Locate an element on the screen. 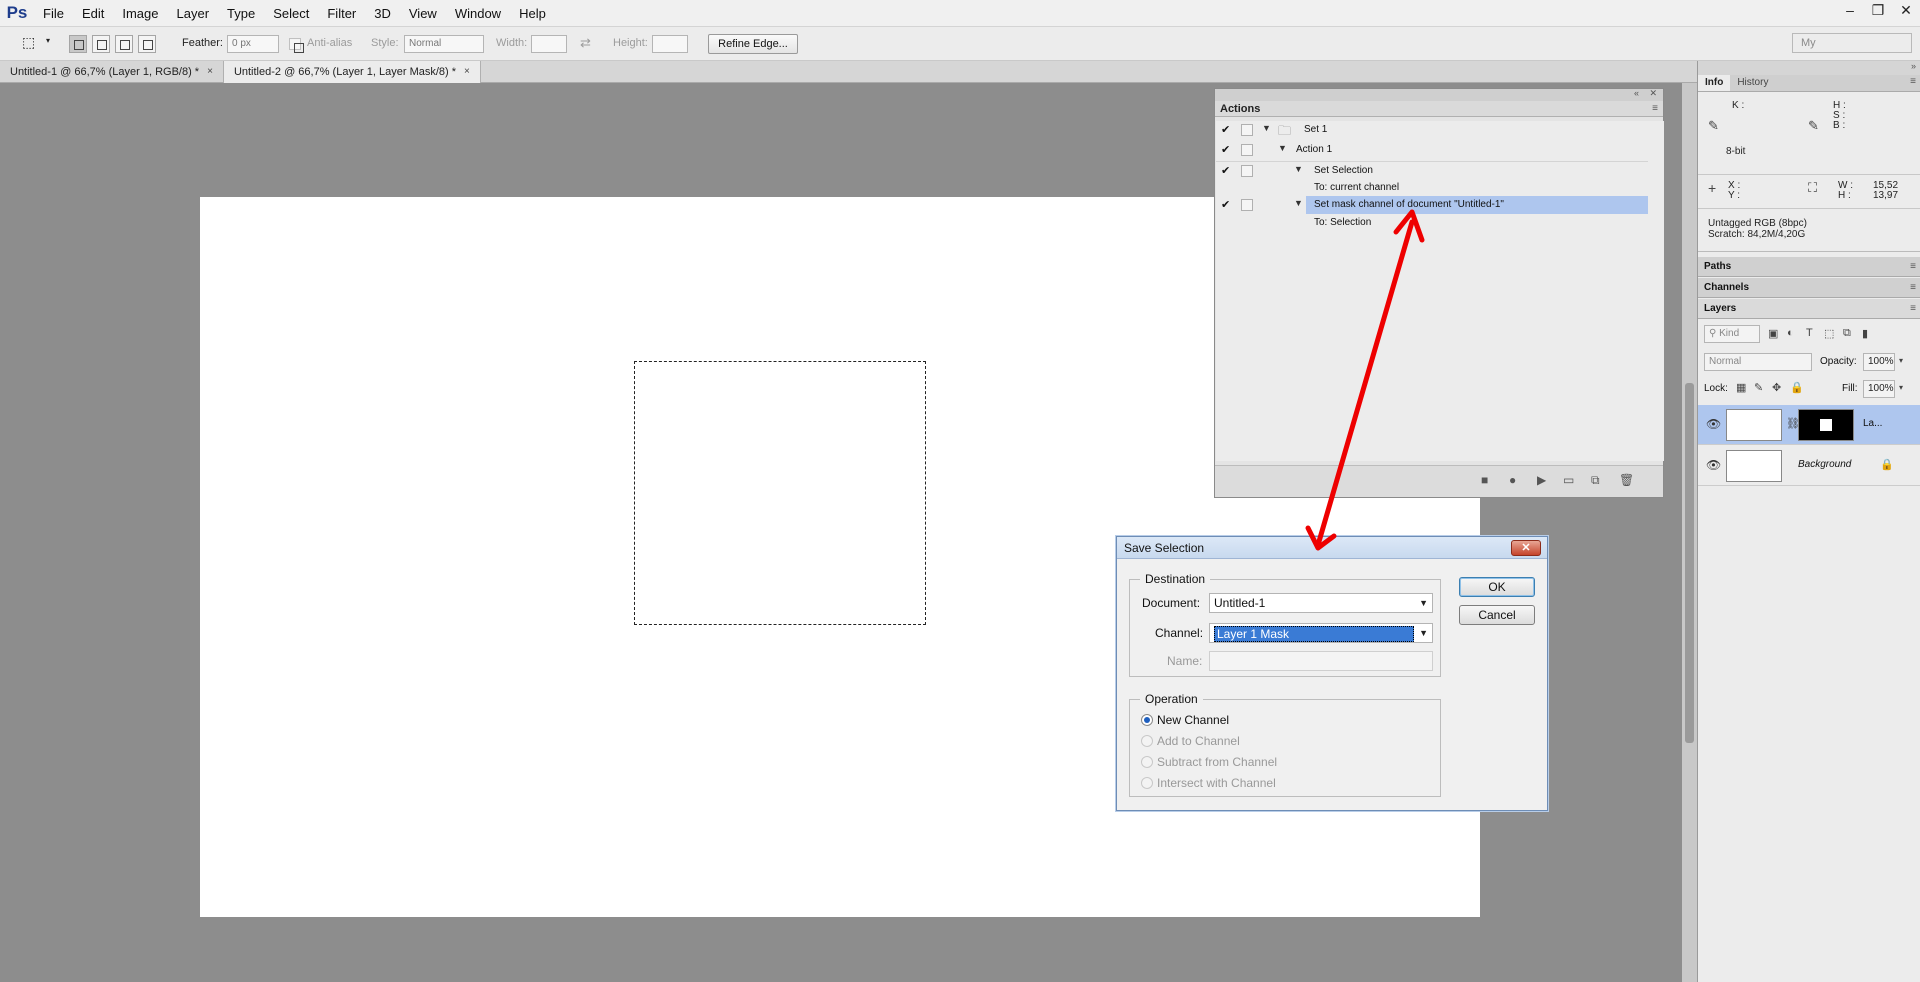  tab-info: Info is located at coordinates (1714, 83).